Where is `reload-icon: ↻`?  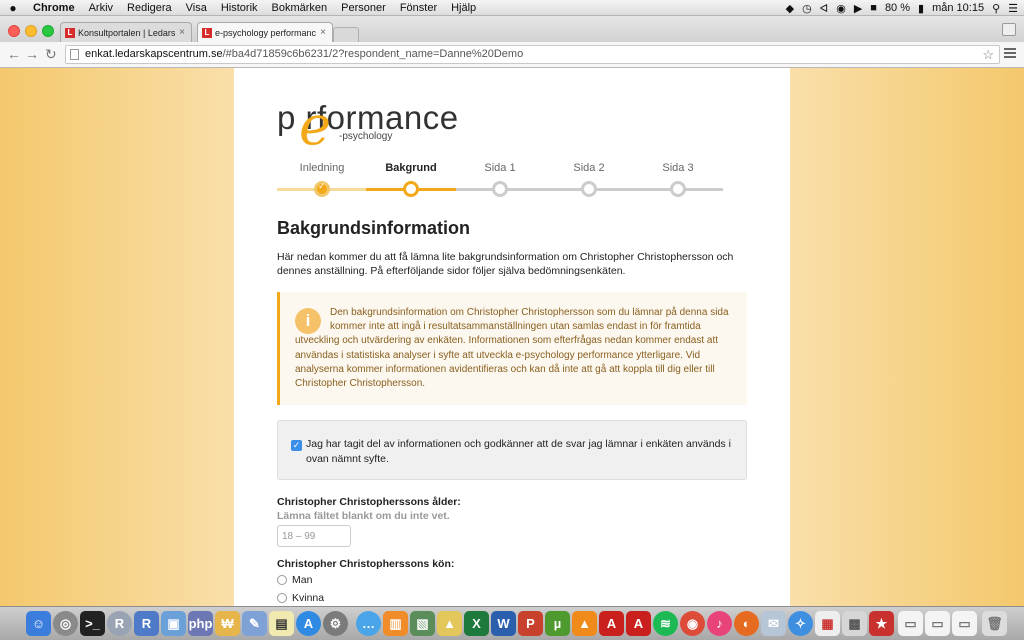 reload-icon: ↻ is located at coordinates (51, 54).